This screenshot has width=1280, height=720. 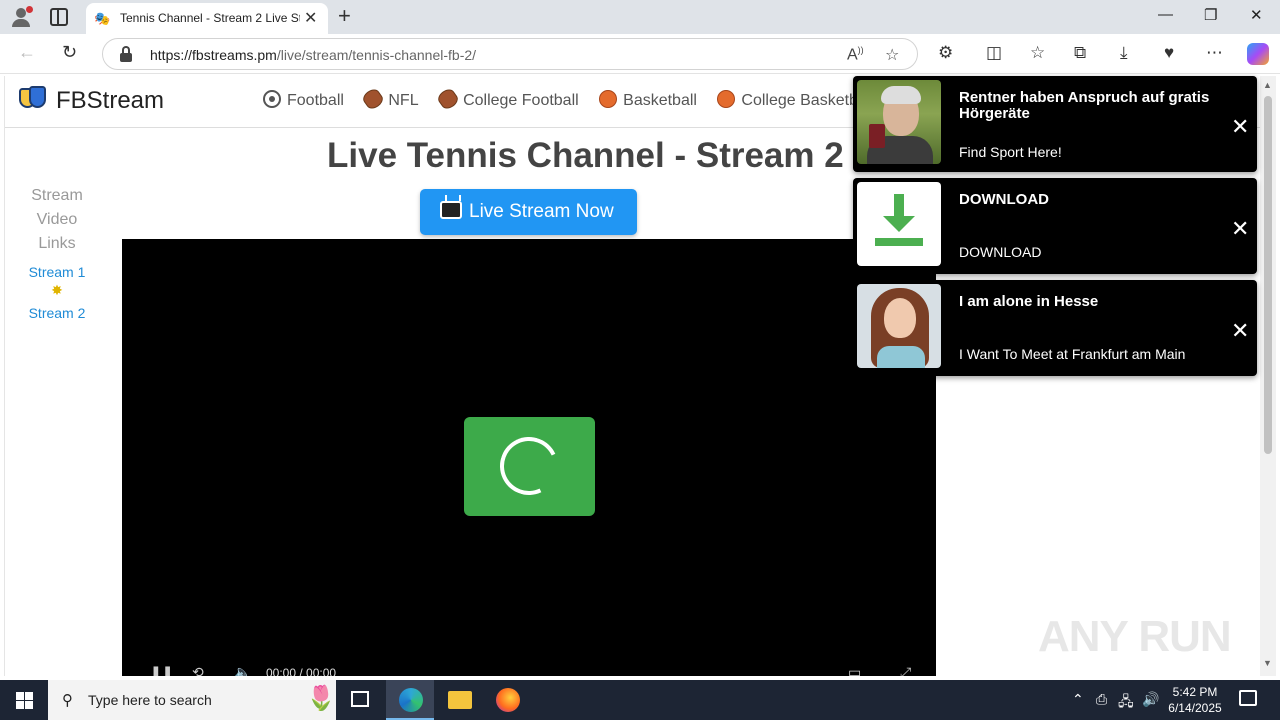 I want to click on nav-college-football: College Football, so click(x=507, y=99).